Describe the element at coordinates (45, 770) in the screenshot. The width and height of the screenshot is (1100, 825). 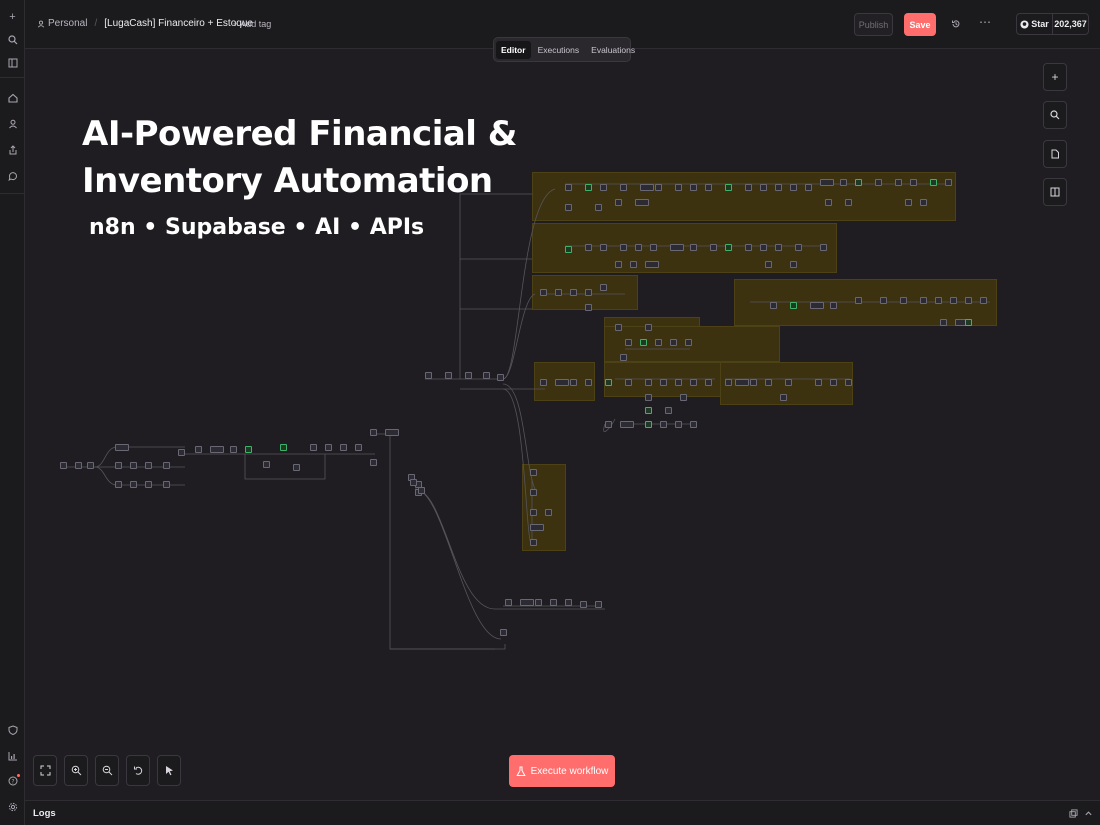
I see `fit-view-icon` at that location.